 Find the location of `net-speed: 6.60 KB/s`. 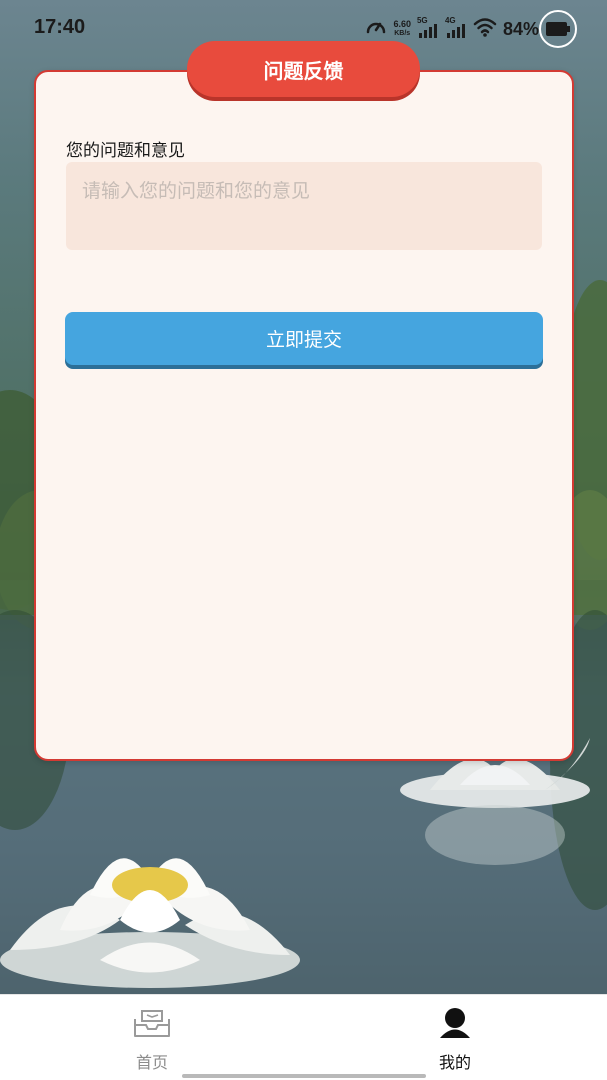

net-speed: 6.60 KB/s is located at coordinates (402, 29).